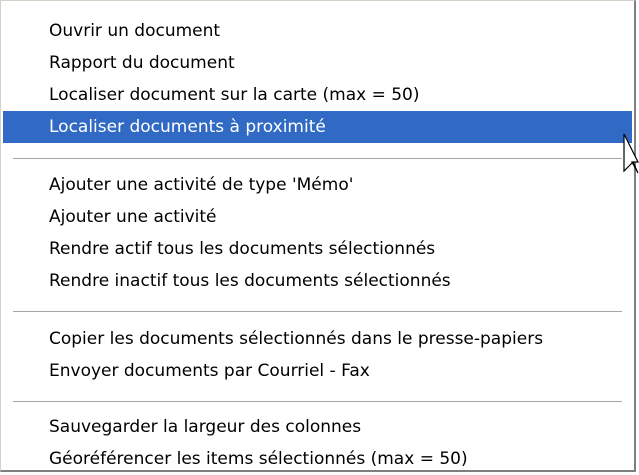 This screenshot has width=639, height=475. I want to click on menu-item-locate-nearby: Localiser documents à proximité, so click(317, 127).